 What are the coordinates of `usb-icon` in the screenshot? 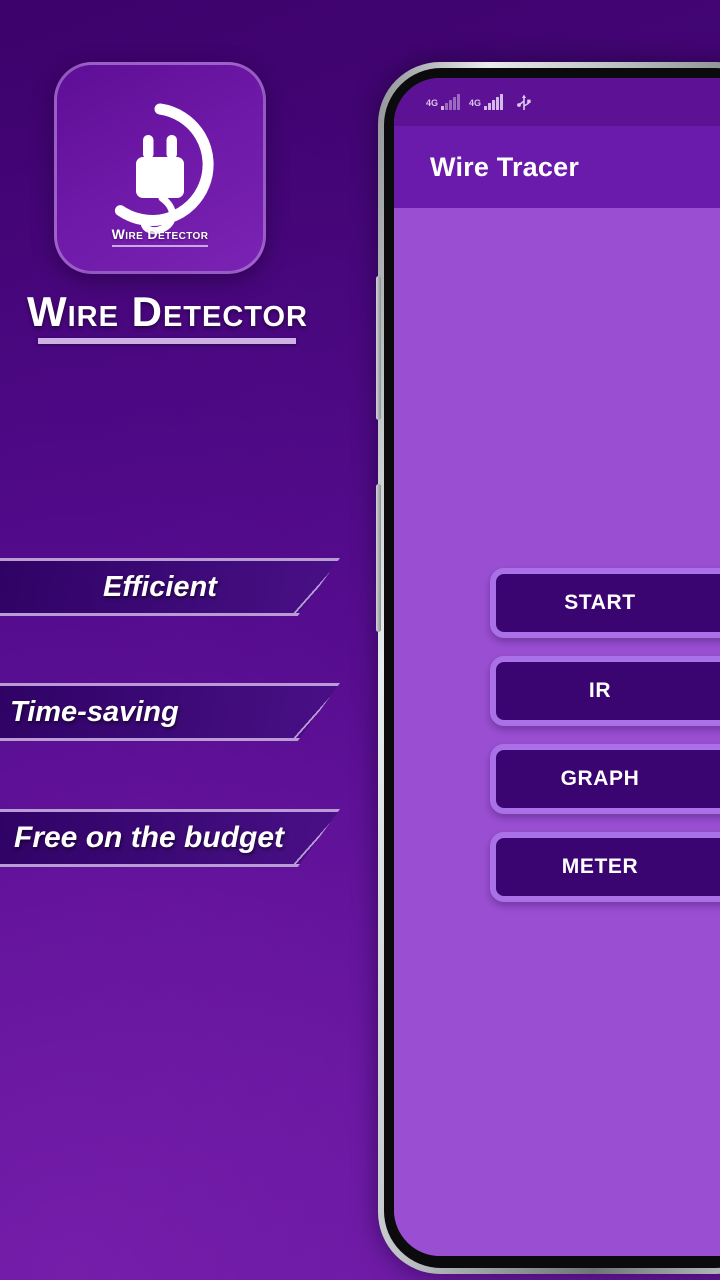 It's located at (524, 102).